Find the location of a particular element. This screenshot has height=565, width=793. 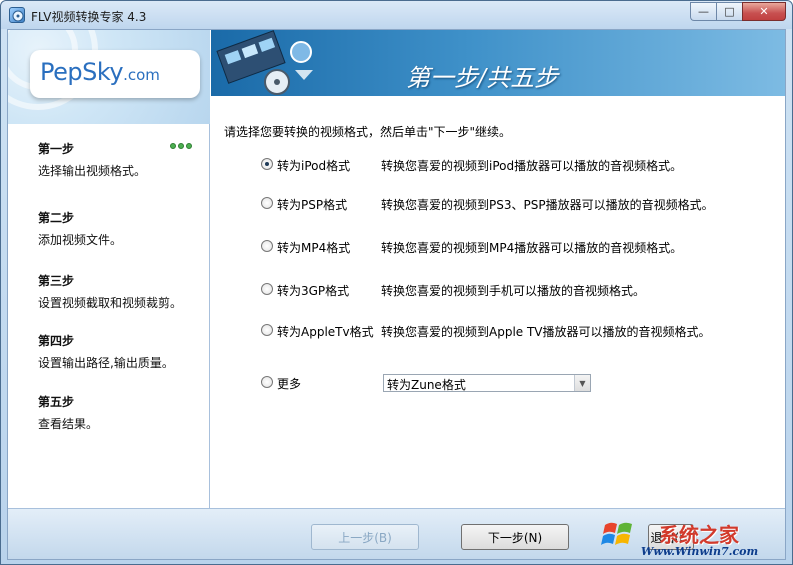

title-bar: FLV视频转换专家 4.3 — □ ✕ is located at coordinates (396, 15).